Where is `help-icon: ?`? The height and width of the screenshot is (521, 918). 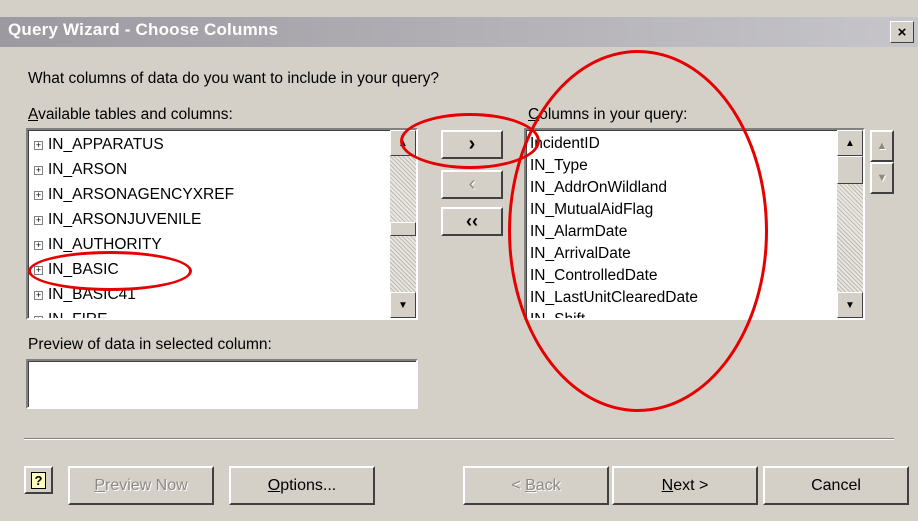 help-icon: ? is located at coordinates (38, 480).